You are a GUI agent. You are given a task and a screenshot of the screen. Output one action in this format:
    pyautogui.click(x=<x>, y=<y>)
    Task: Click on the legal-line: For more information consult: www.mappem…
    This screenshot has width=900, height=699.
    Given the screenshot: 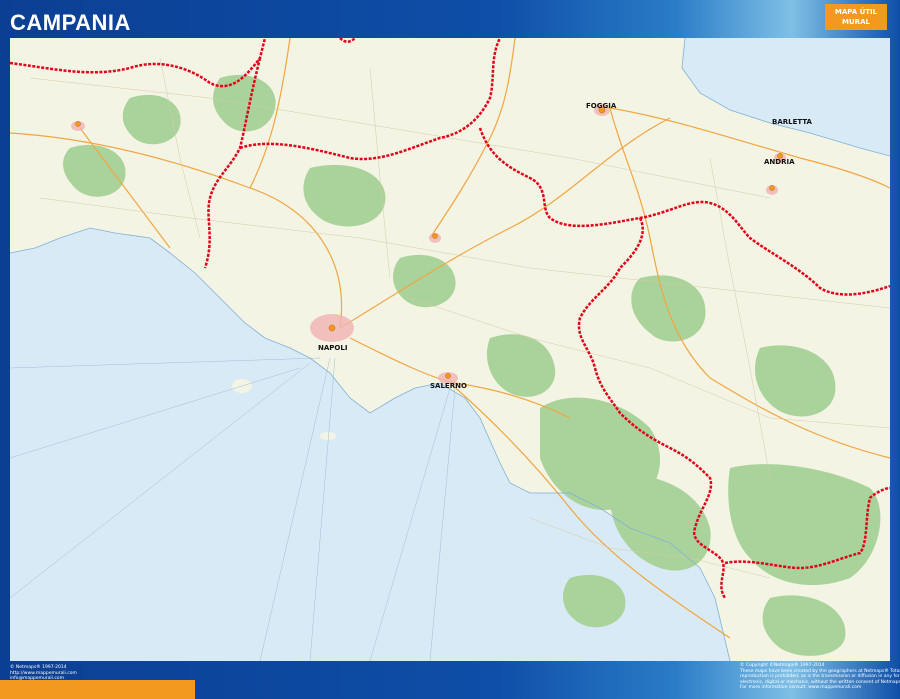 What is the action you would take?
    pyautogui.click(x=801, y=687)
    